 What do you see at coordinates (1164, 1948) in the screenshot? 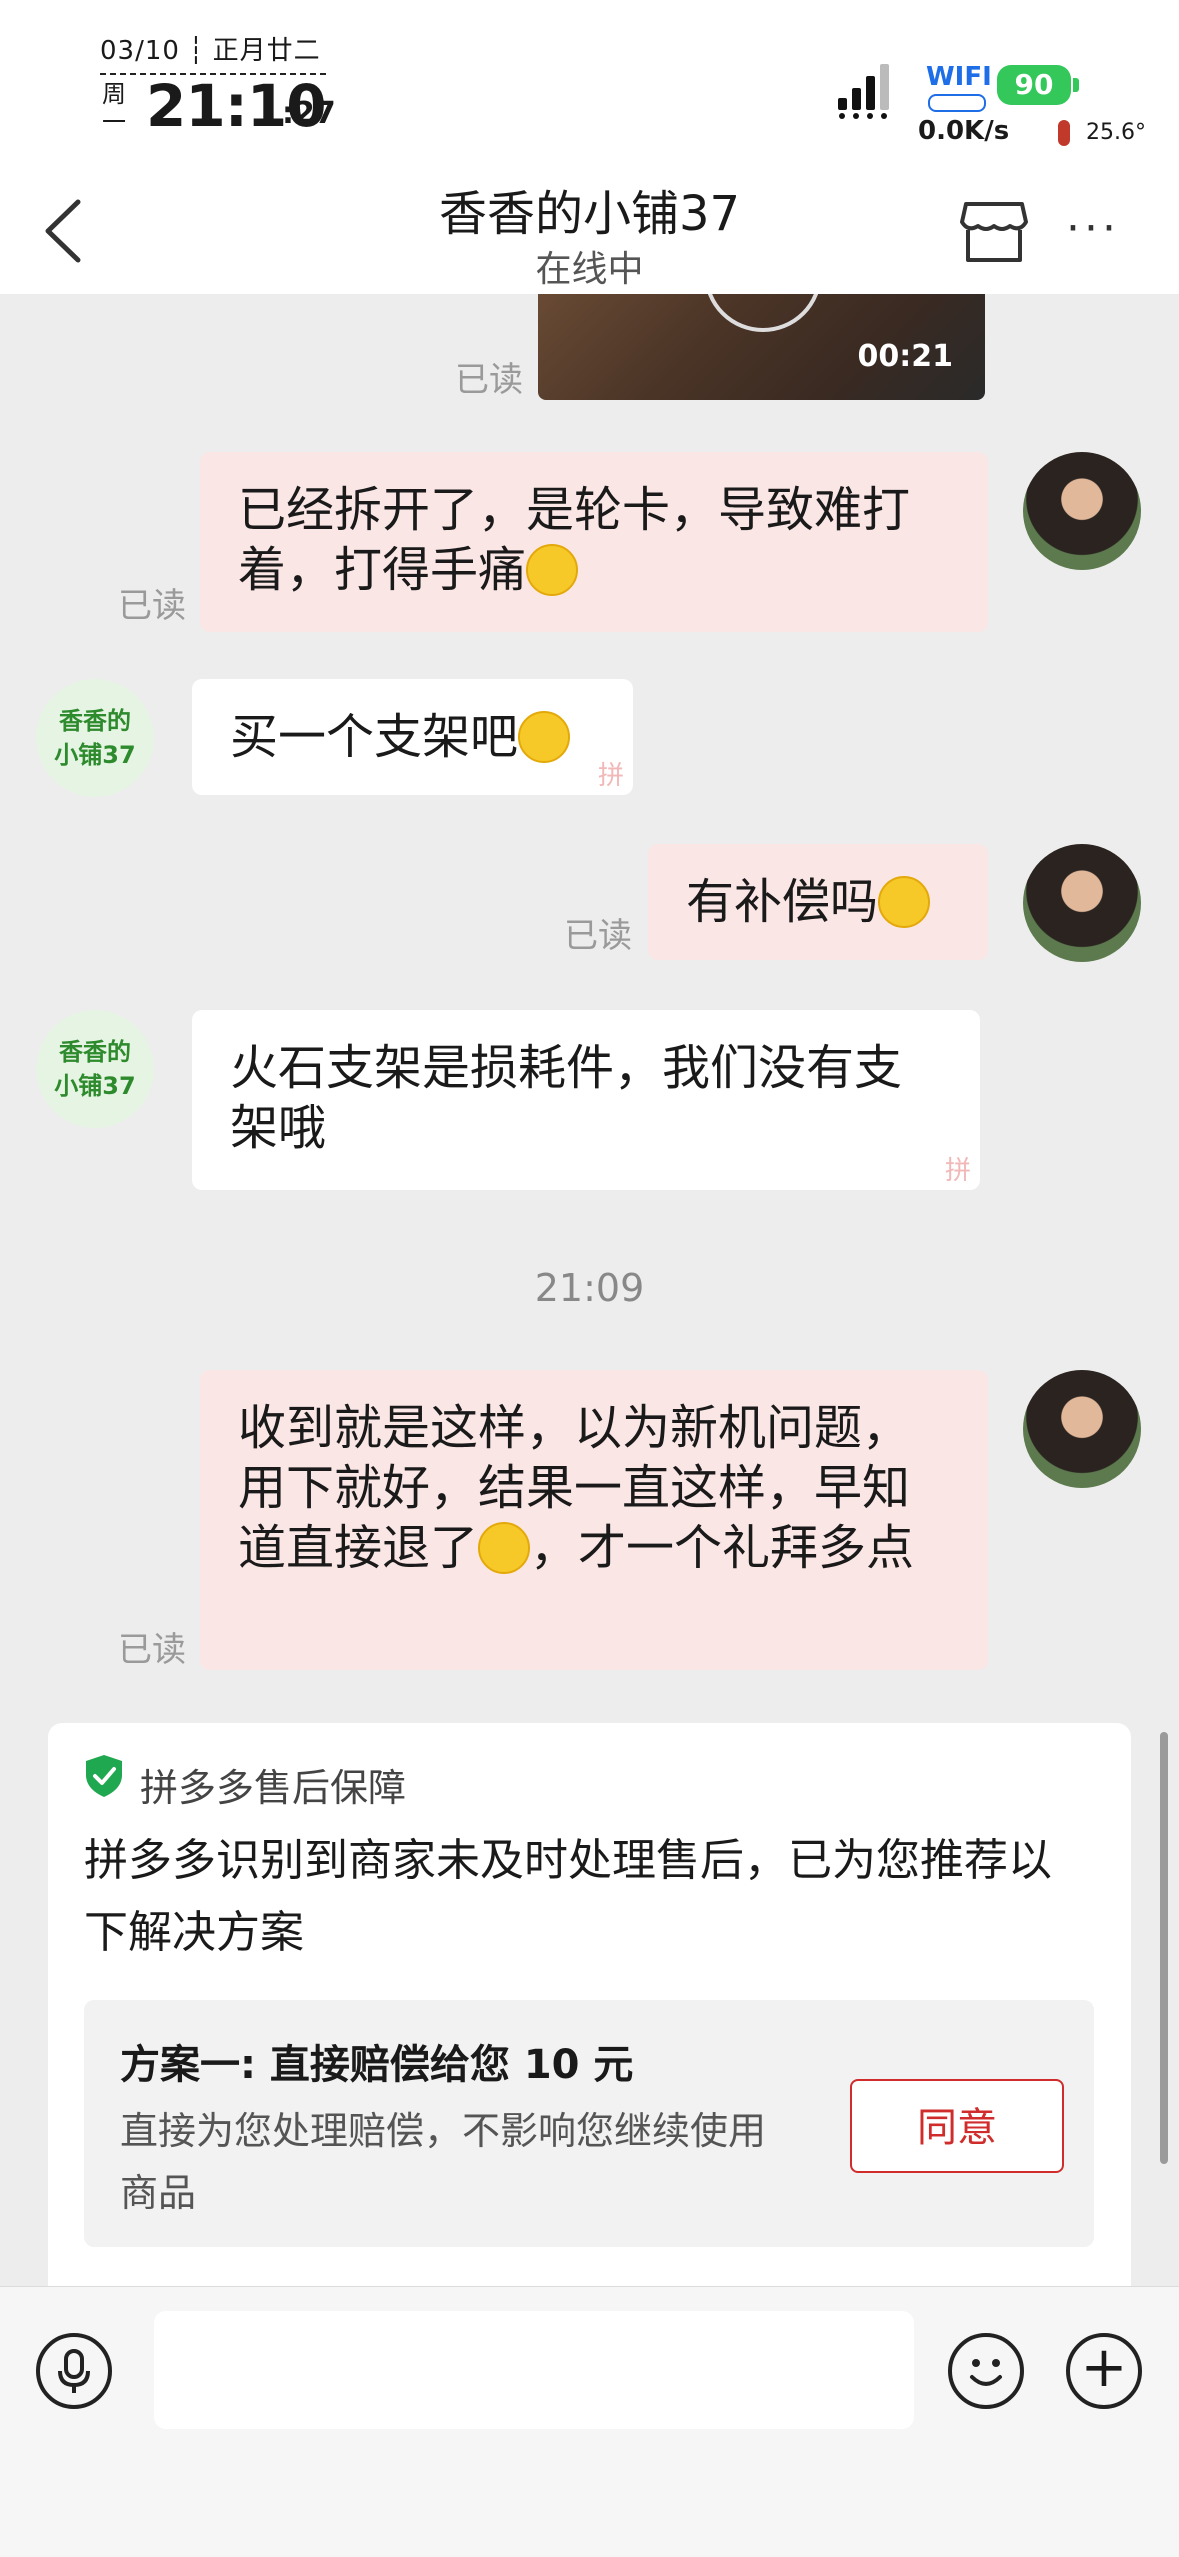
I see `scrollbar` at bounding box center [1164, 1948].